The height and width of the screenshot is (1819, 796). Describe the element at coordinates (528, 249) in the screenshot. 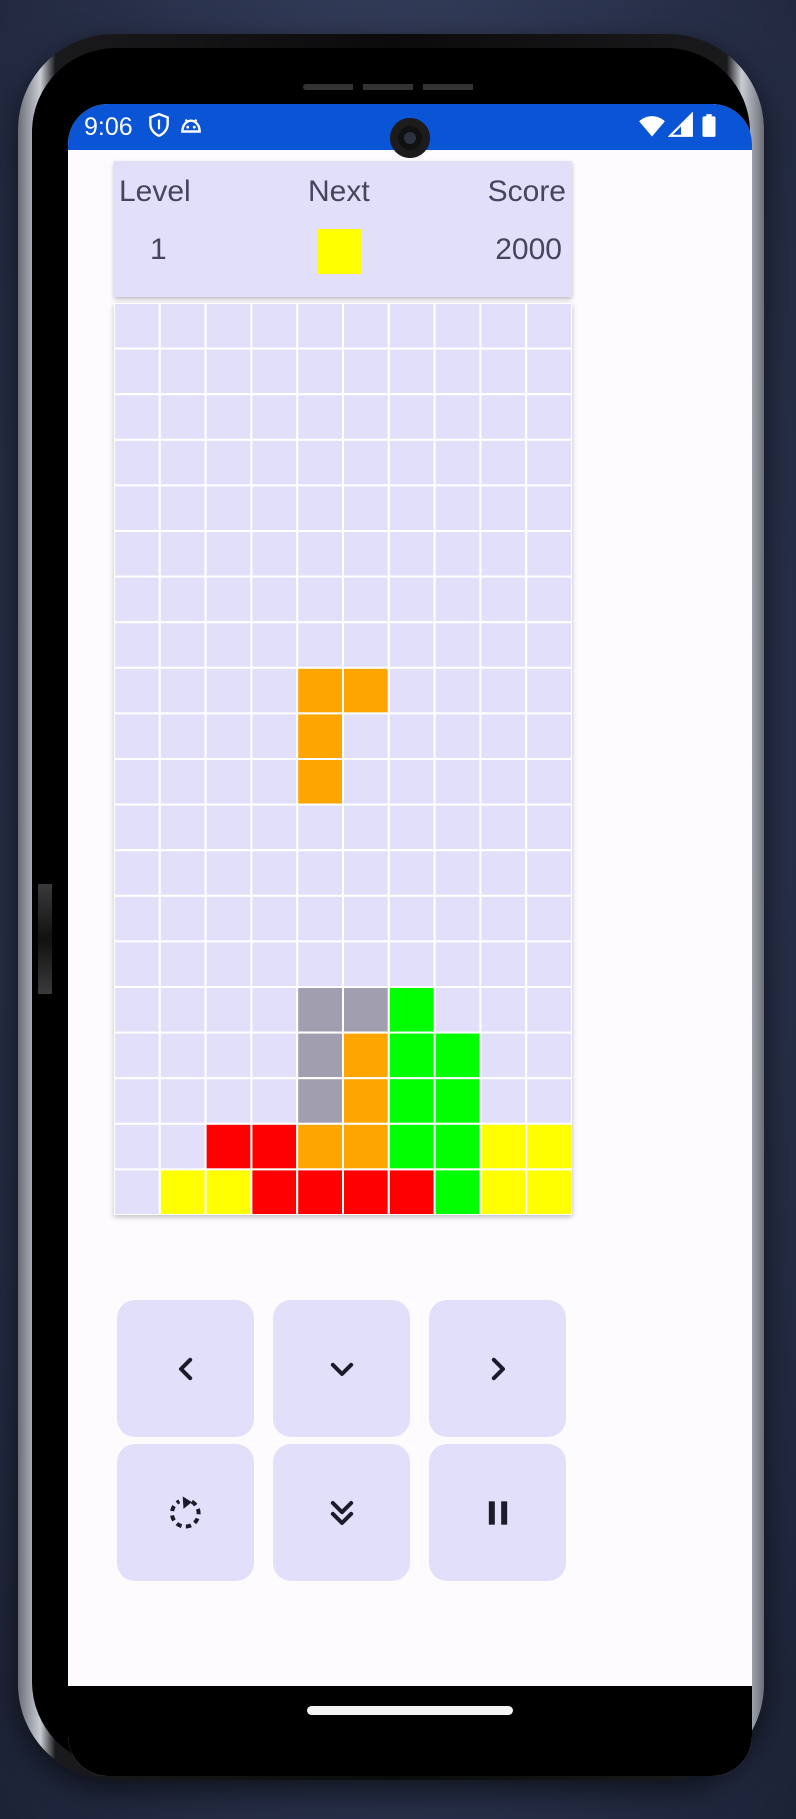

I see `score-value: 2000` at that location.